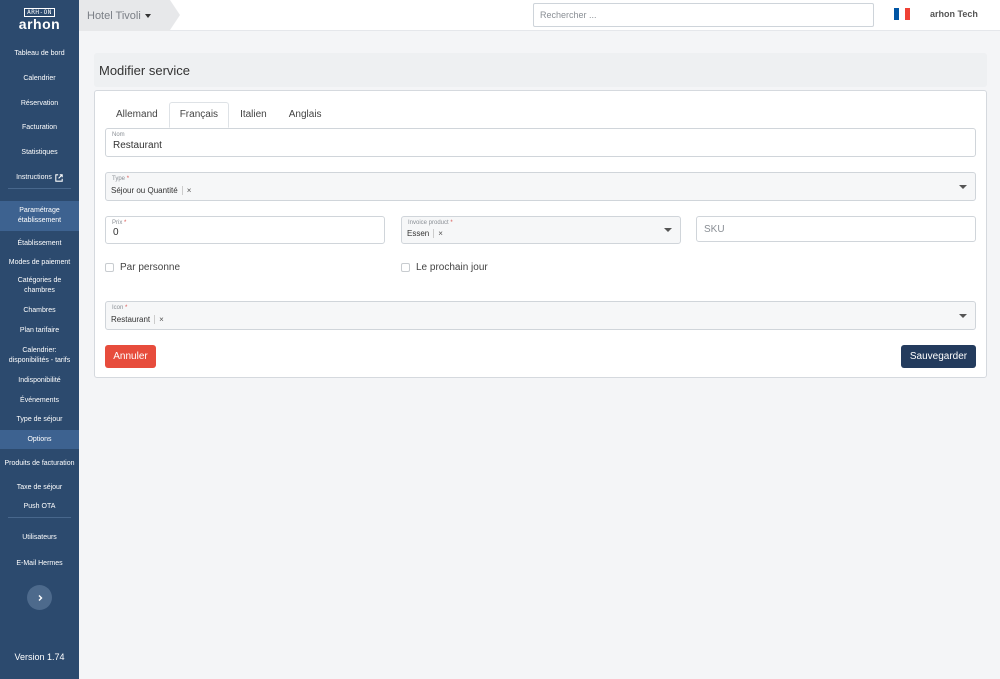  I want to click on nom-label: Nom, so click(118, 135).